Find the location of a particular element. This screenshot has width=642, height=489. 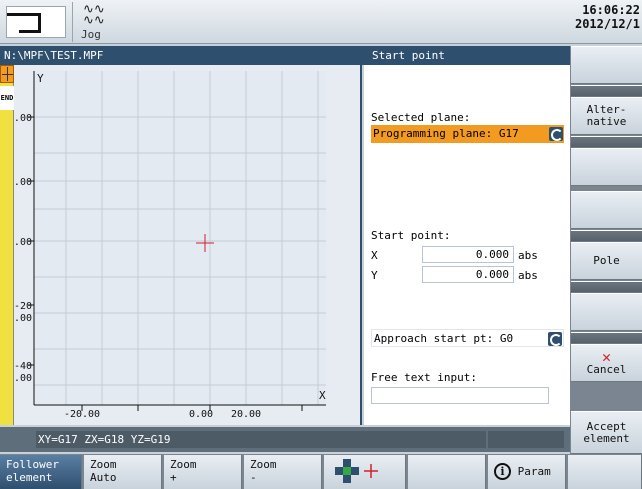

zoom-plus-label: Zoom + is located at coordinates (183, 471).